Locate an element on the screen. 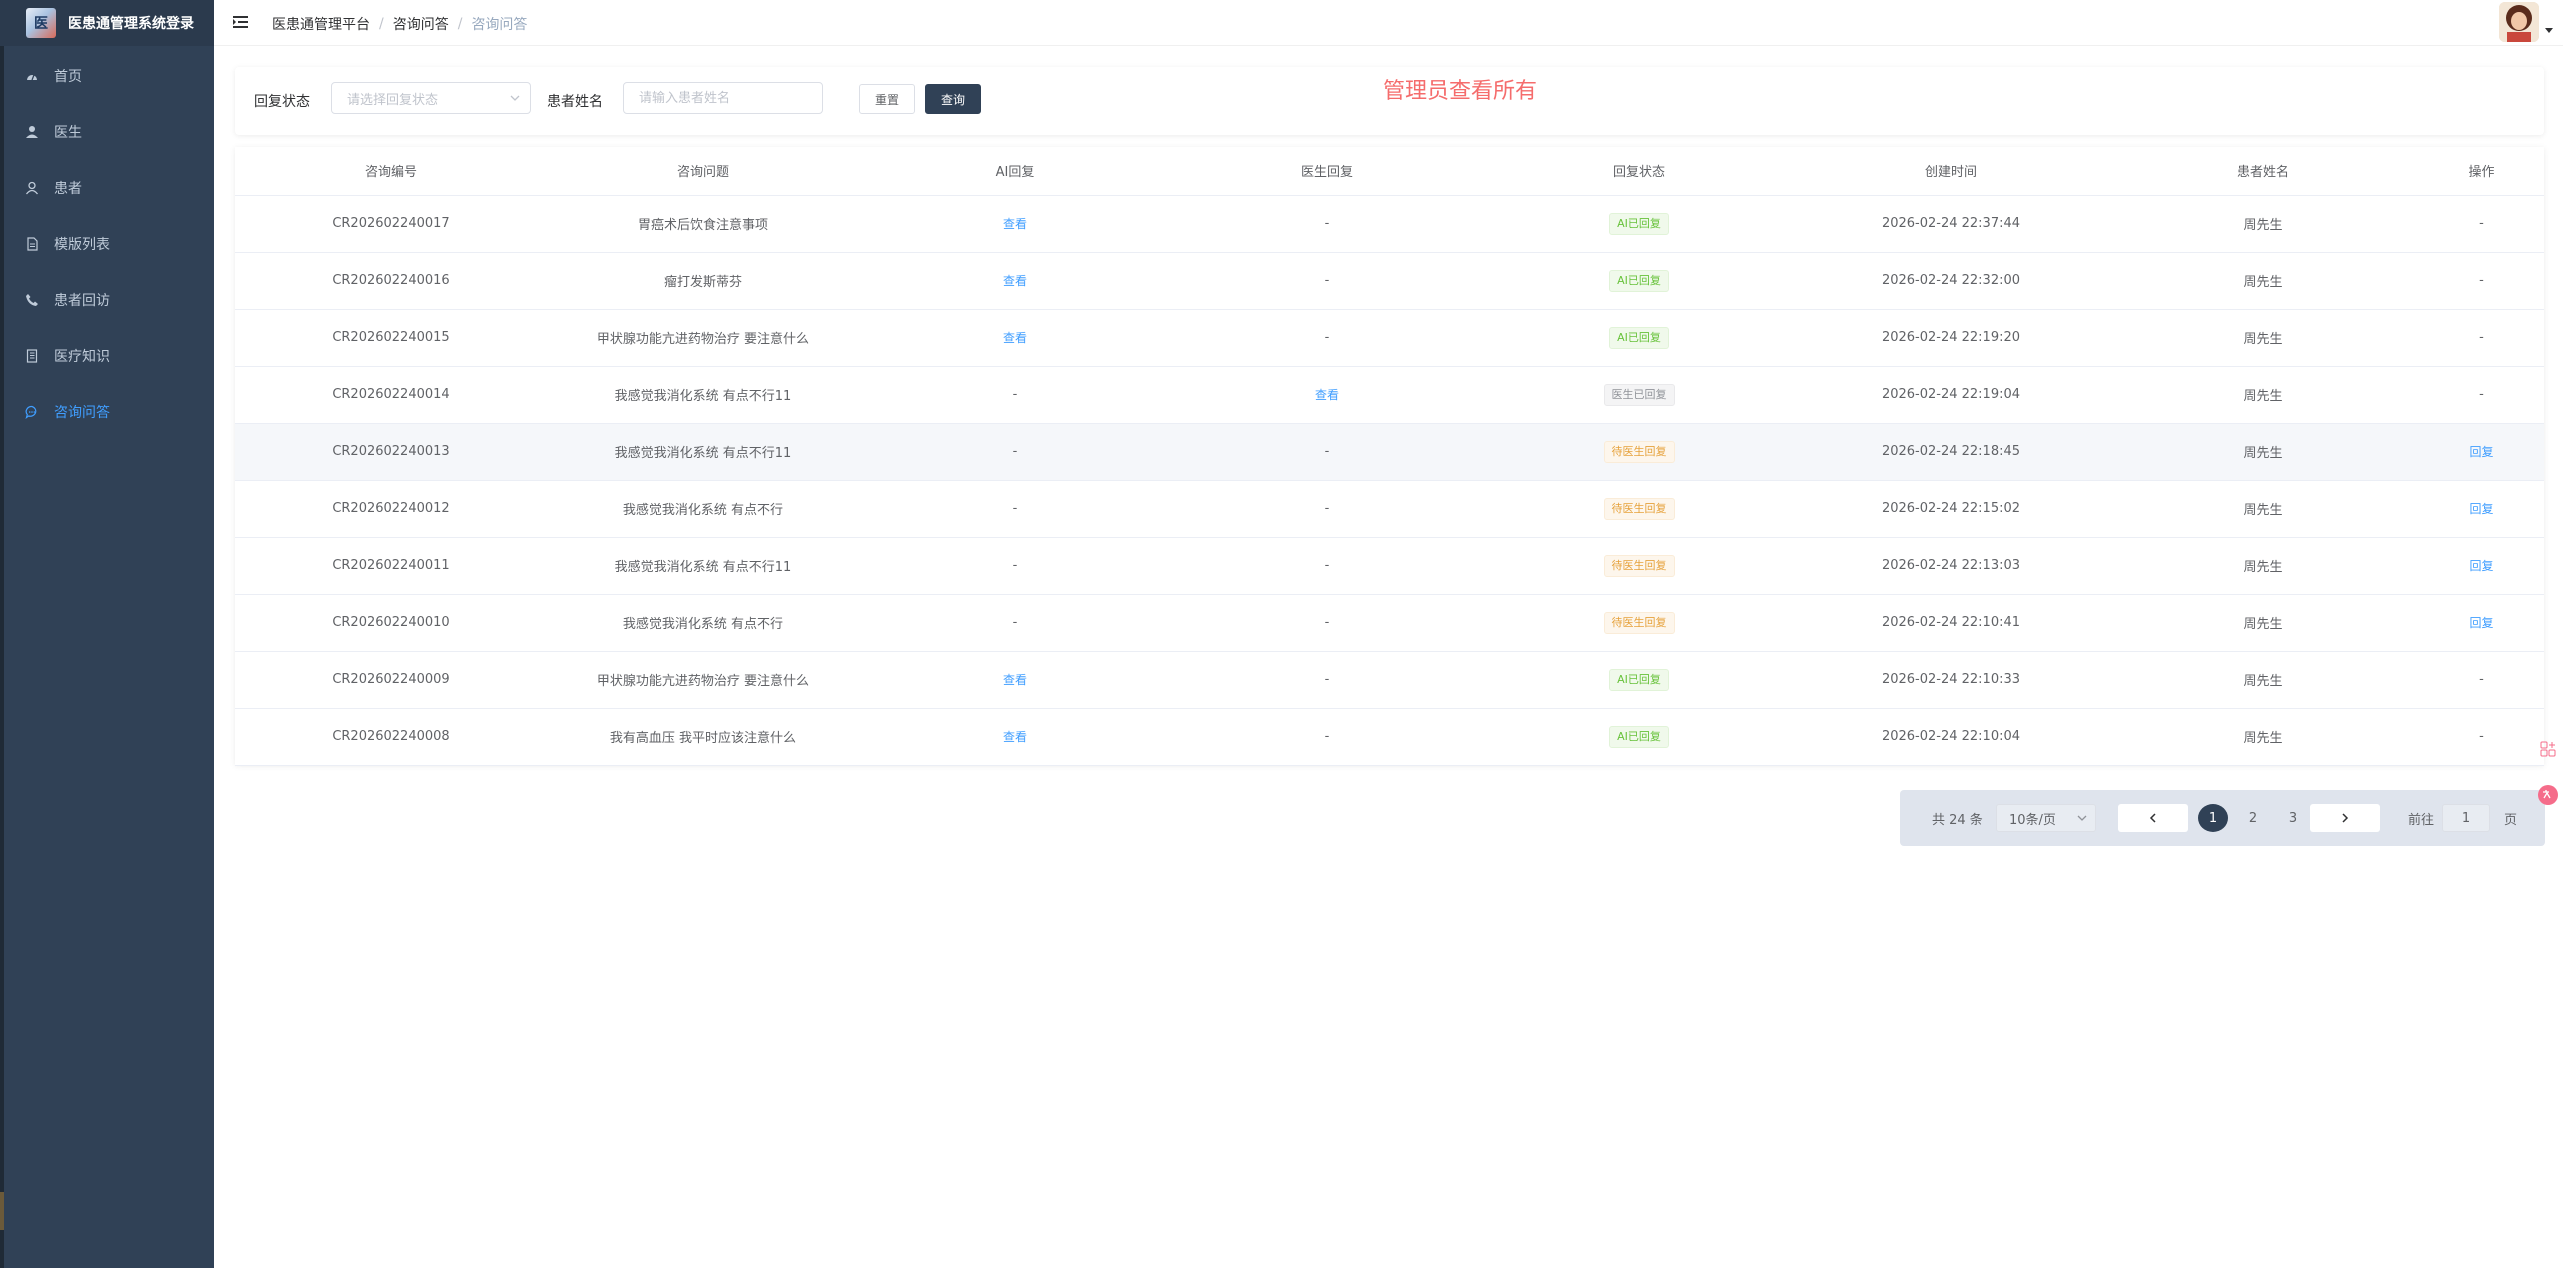  consult-id-cell: CR202602240013 is located at coordinates (391, 452).